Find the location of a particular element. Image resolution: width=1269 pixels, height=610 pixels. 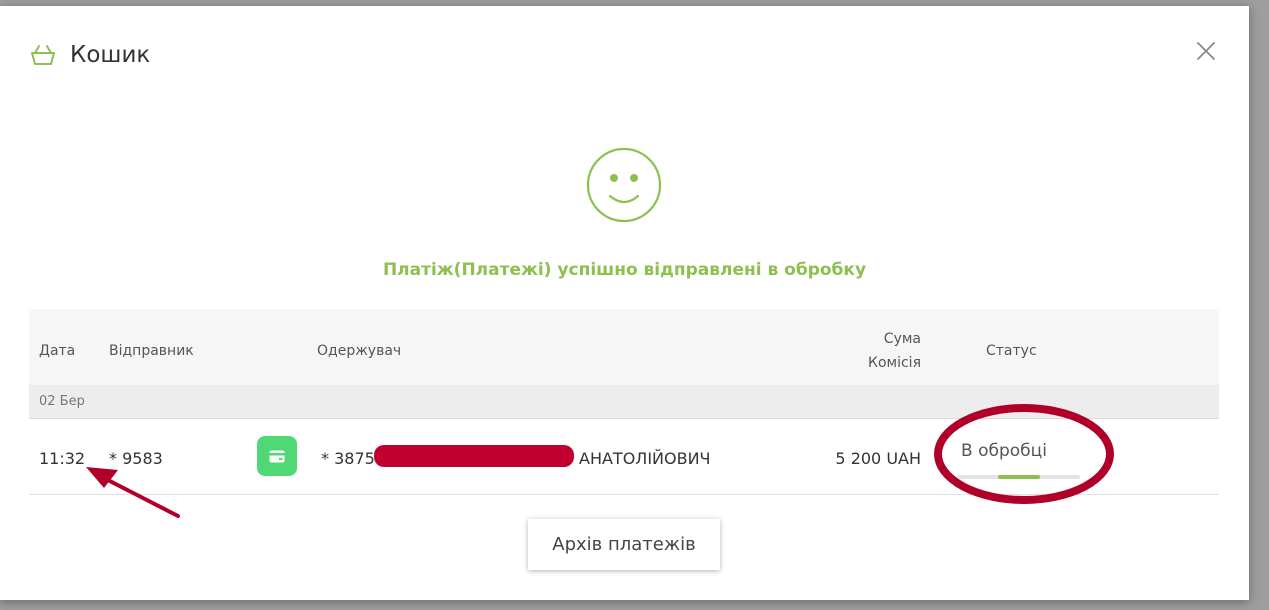

redaction-mark is located at coordinates (474, 456).